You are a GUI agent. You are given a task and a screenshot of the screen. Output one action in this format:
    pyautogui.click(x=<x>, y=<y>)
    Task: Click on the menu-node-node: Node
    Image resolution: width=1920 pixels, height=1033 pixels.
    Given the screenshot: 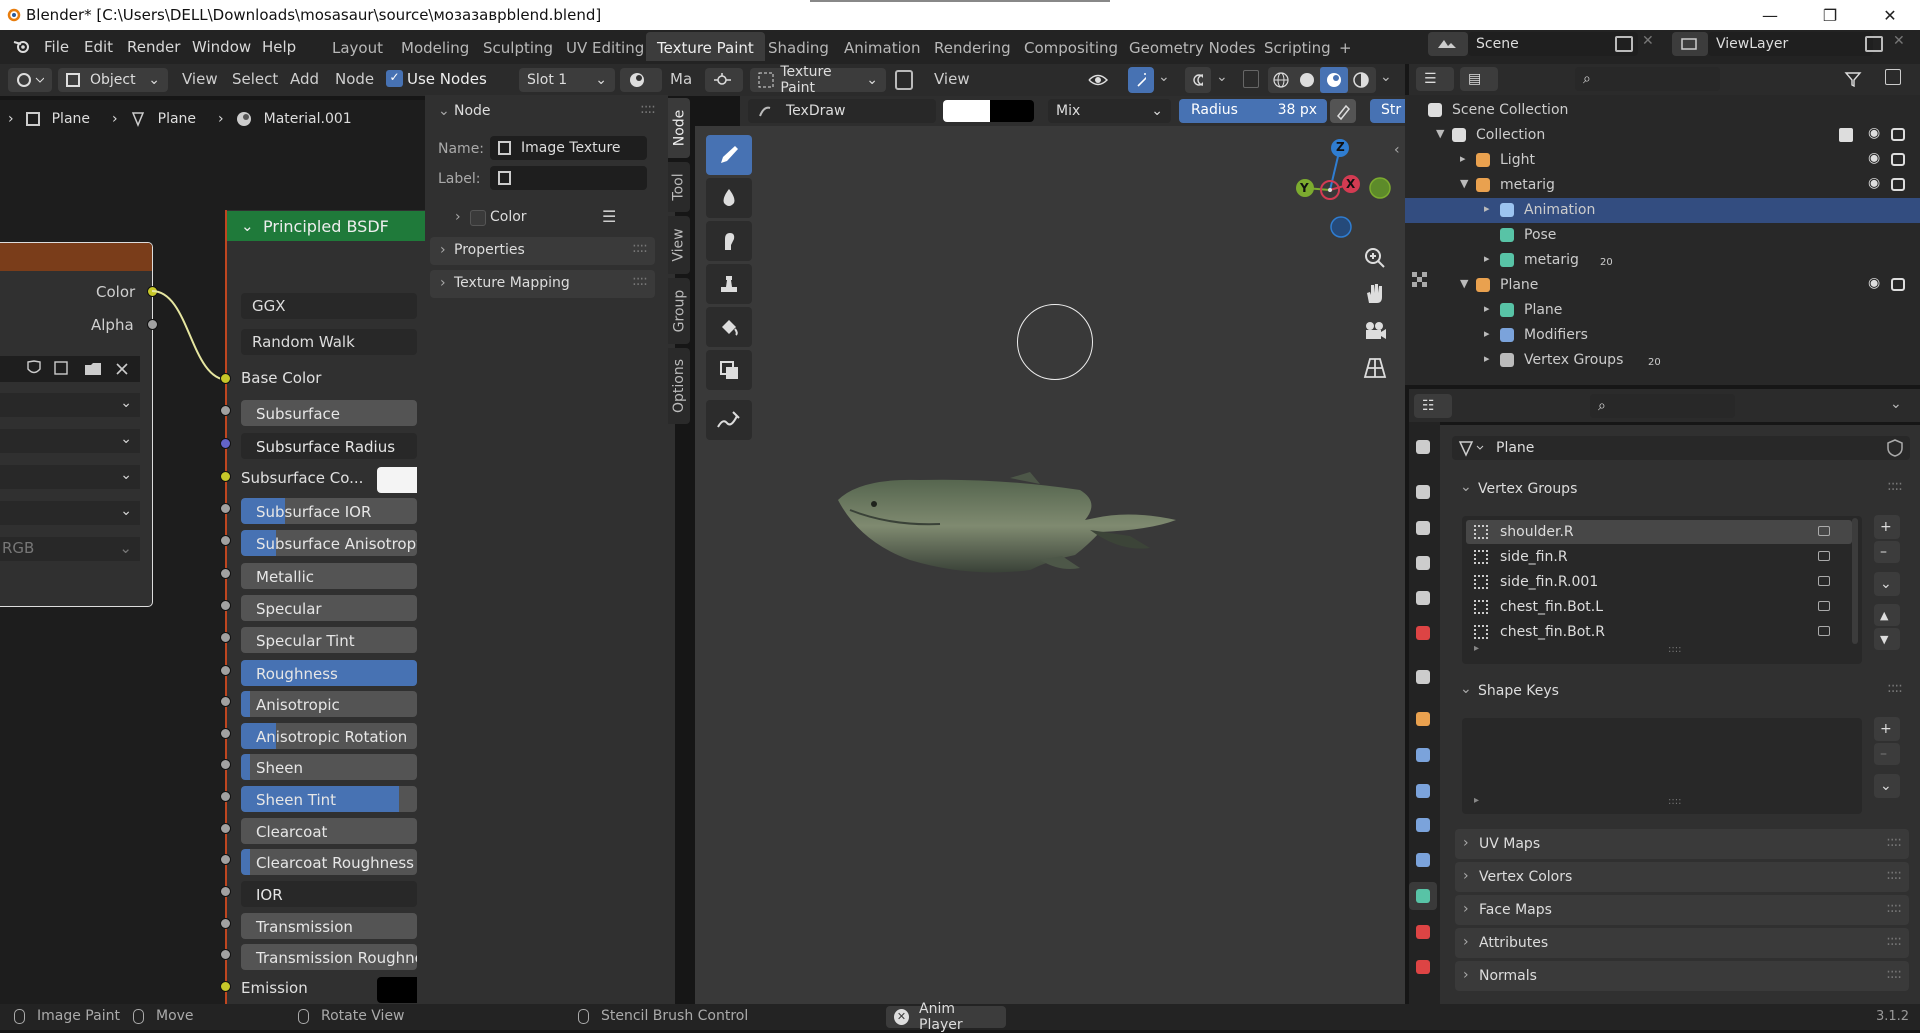 What is the action you would take?
    pyautogui.click(x=354, y=79)
    